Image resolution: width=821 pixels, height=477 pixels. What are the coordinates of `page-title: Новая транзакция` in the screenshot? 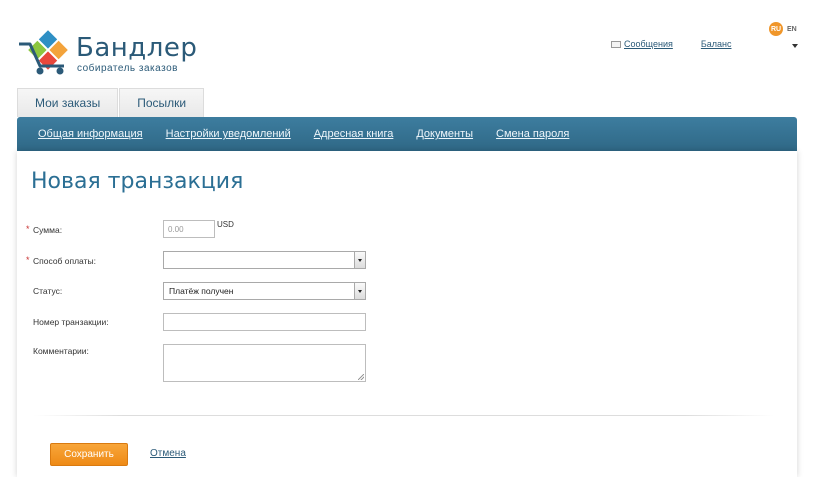 It's located at (137, 181).